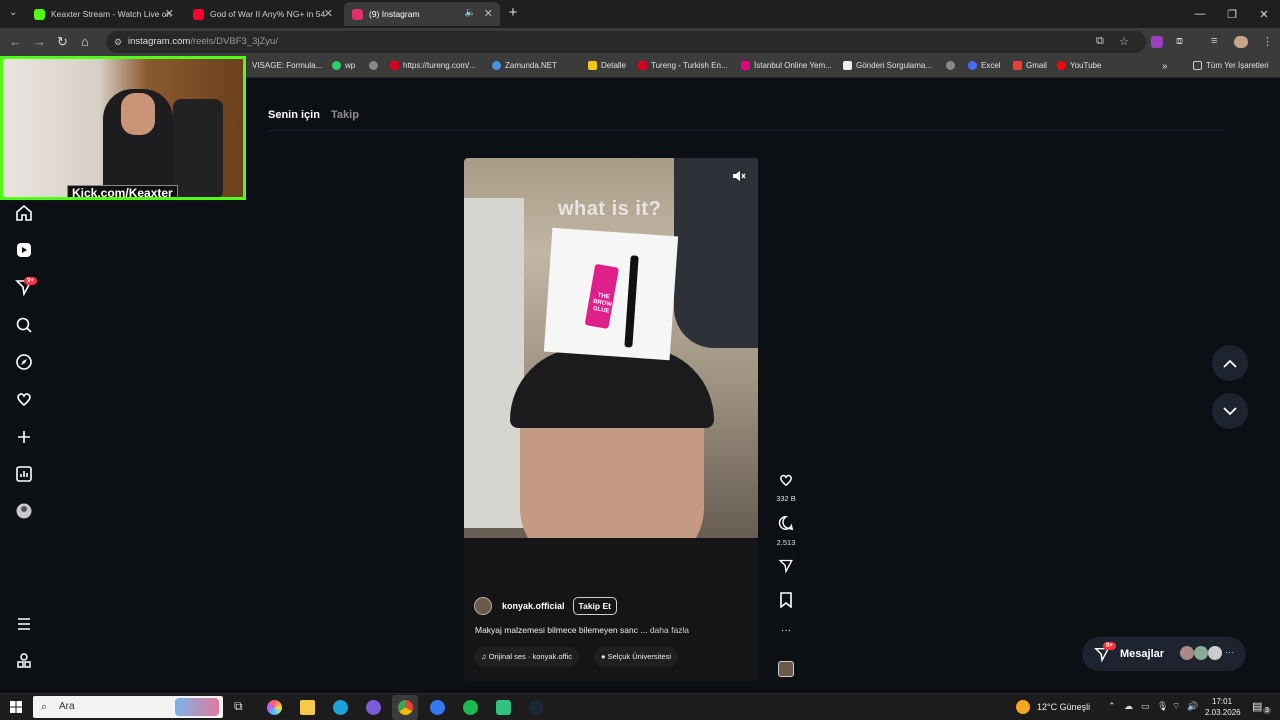  I want to click on edge-icon, so click(340, 707).